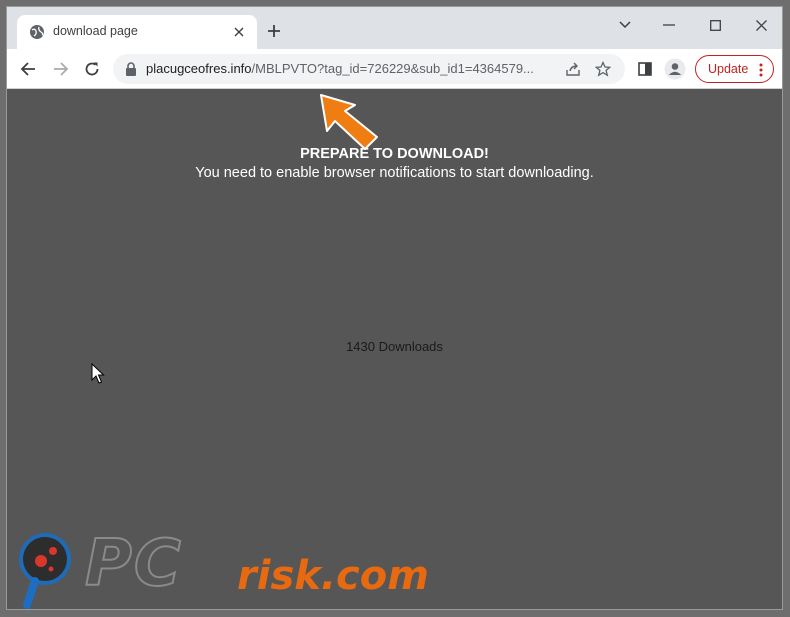 The width and height of the screenshot is (790, 617). What do you see at coordinates (95, 31) in the screenshot?
I see `tab-title: download page` at bounding box center [95, 31].